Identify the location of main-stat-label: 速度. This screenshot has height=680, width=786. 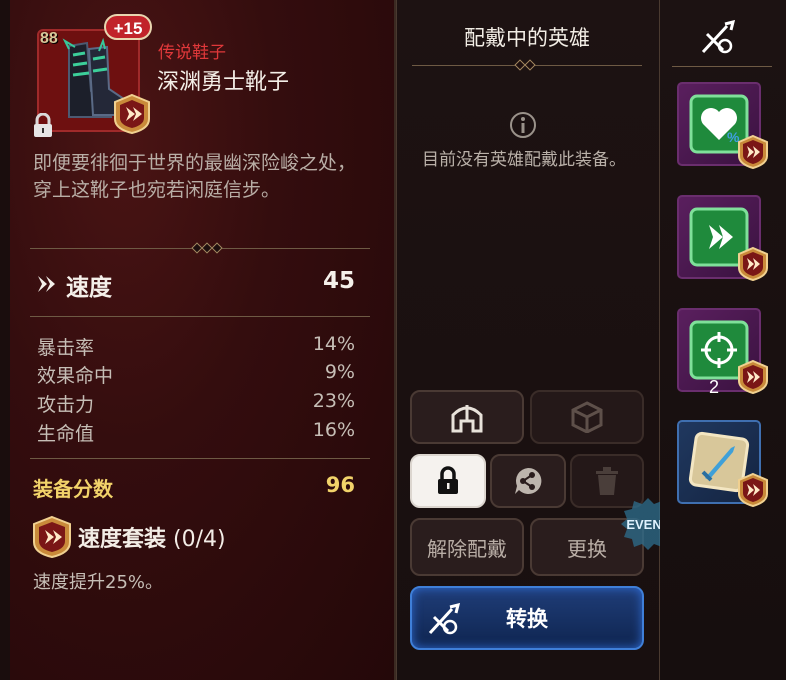
(89, 288).